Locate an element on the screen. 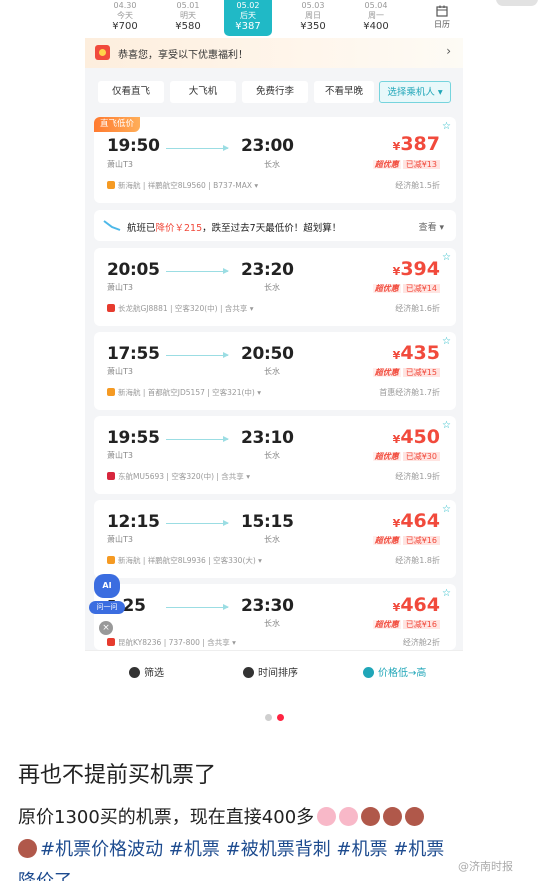 The width and height of the screenshot is (554, 881). airline-info: 东航MU5693 | 空客320(中) | 含共享 ▾ is located at coordinates (178, 476).